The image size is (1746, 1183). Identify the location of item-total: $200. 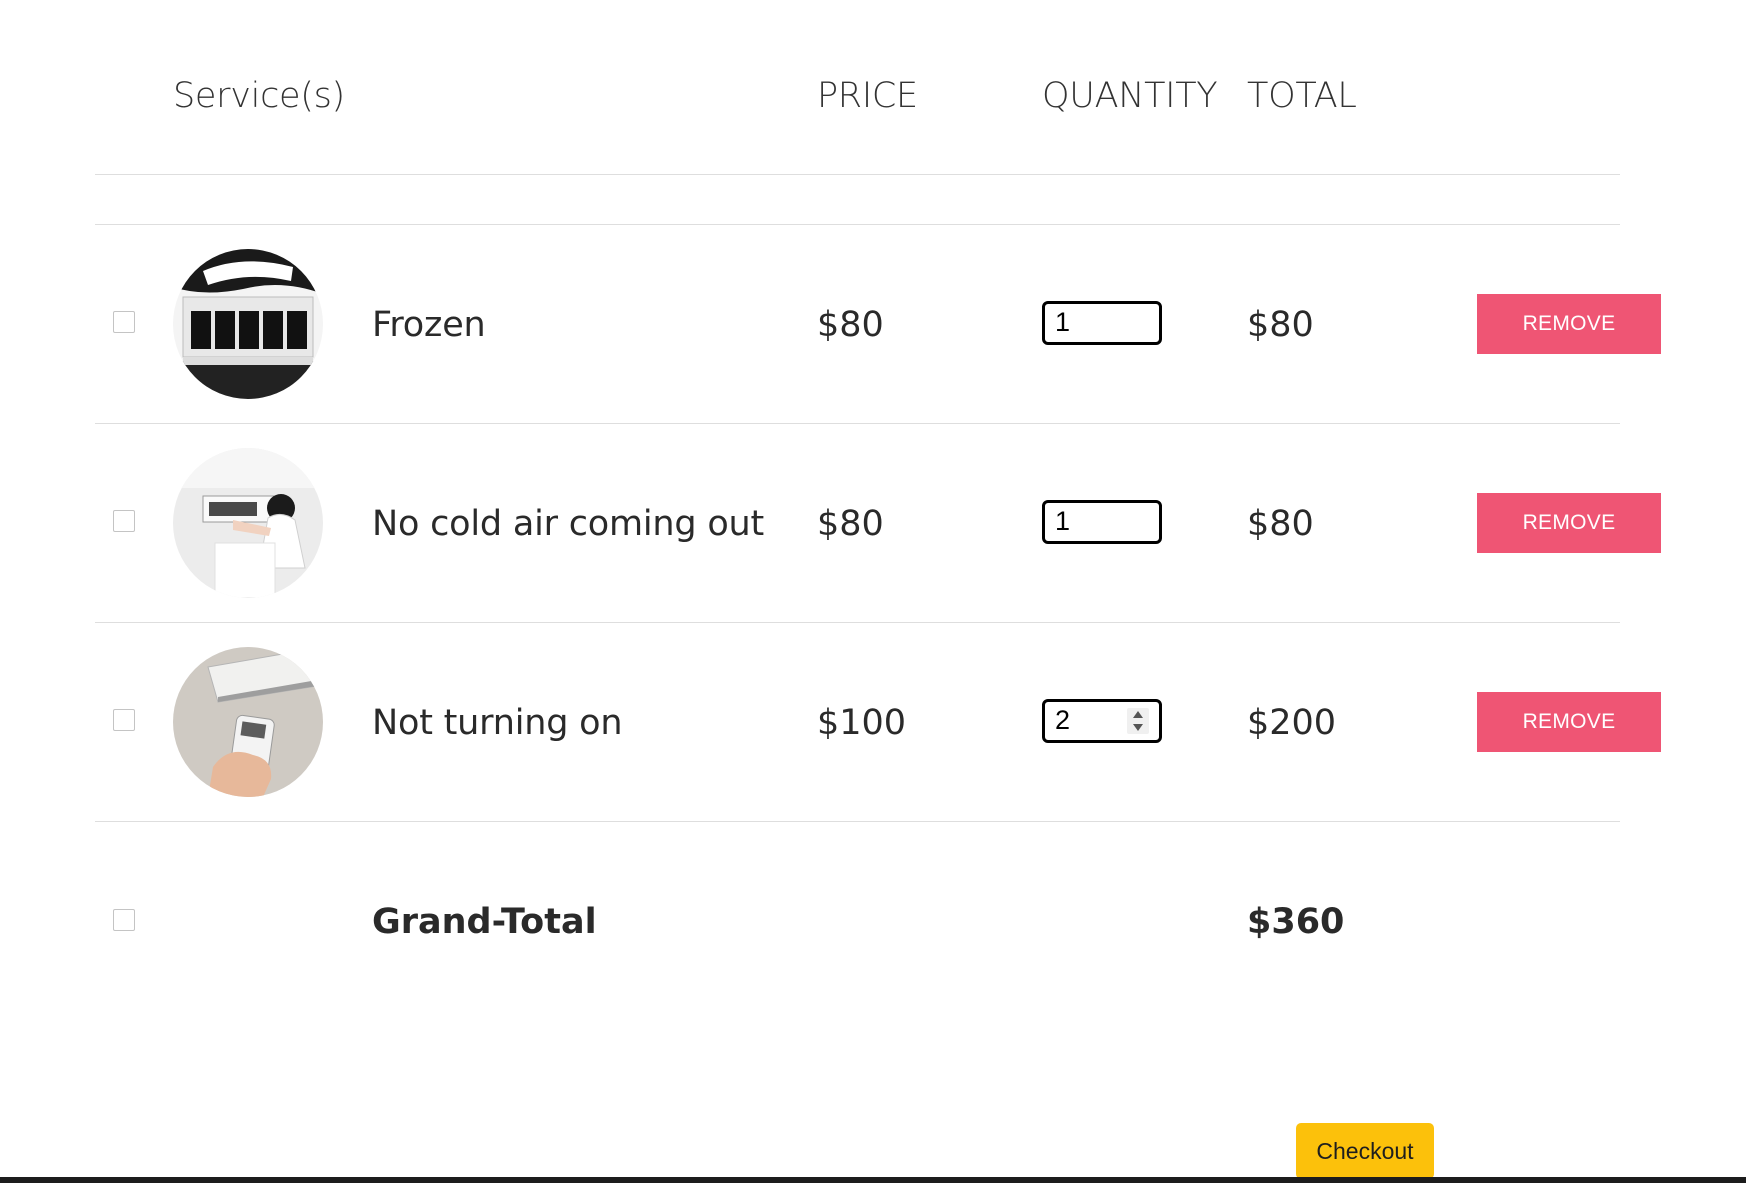
(1292, 723).